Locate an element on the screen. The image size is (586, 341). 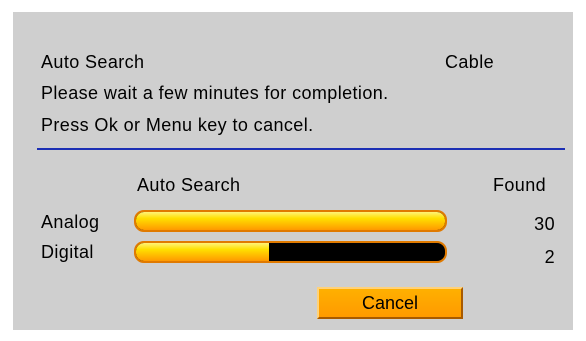
cancel-hint: Press Ok or Menu key to cancel. is located at coordinates (177, 125).